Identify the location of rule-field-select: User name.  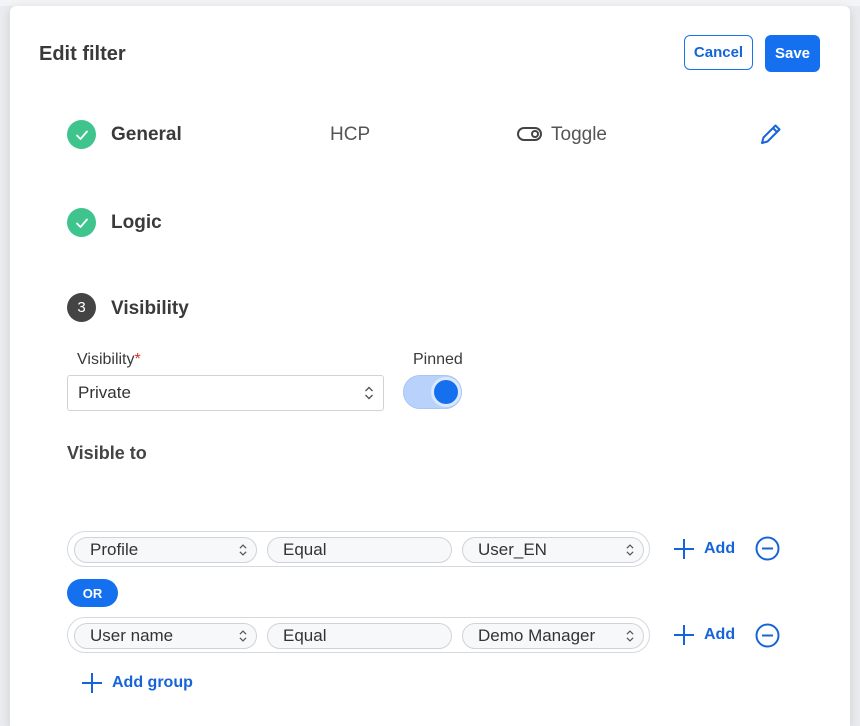
(165, 636).